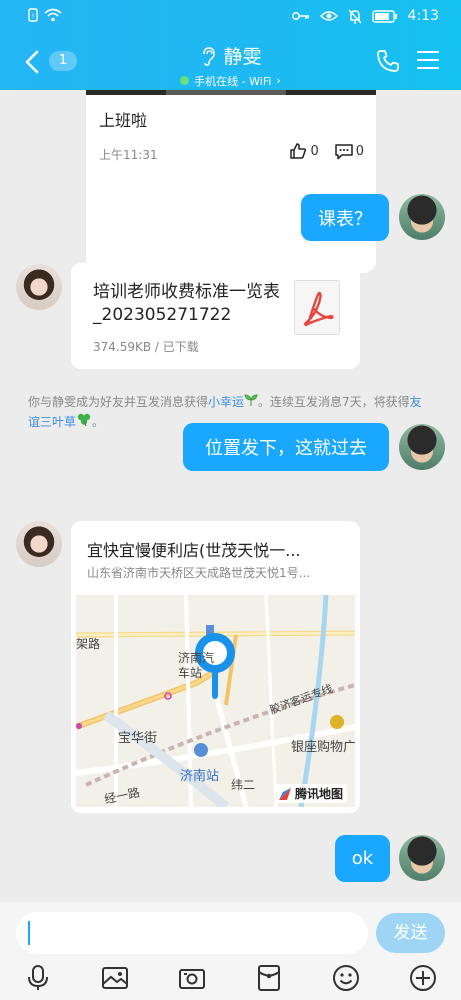  What do you see at coordinates (410, 933) in the screenshot?
I see `send-button: 发送` at bounding box center [410, 933].